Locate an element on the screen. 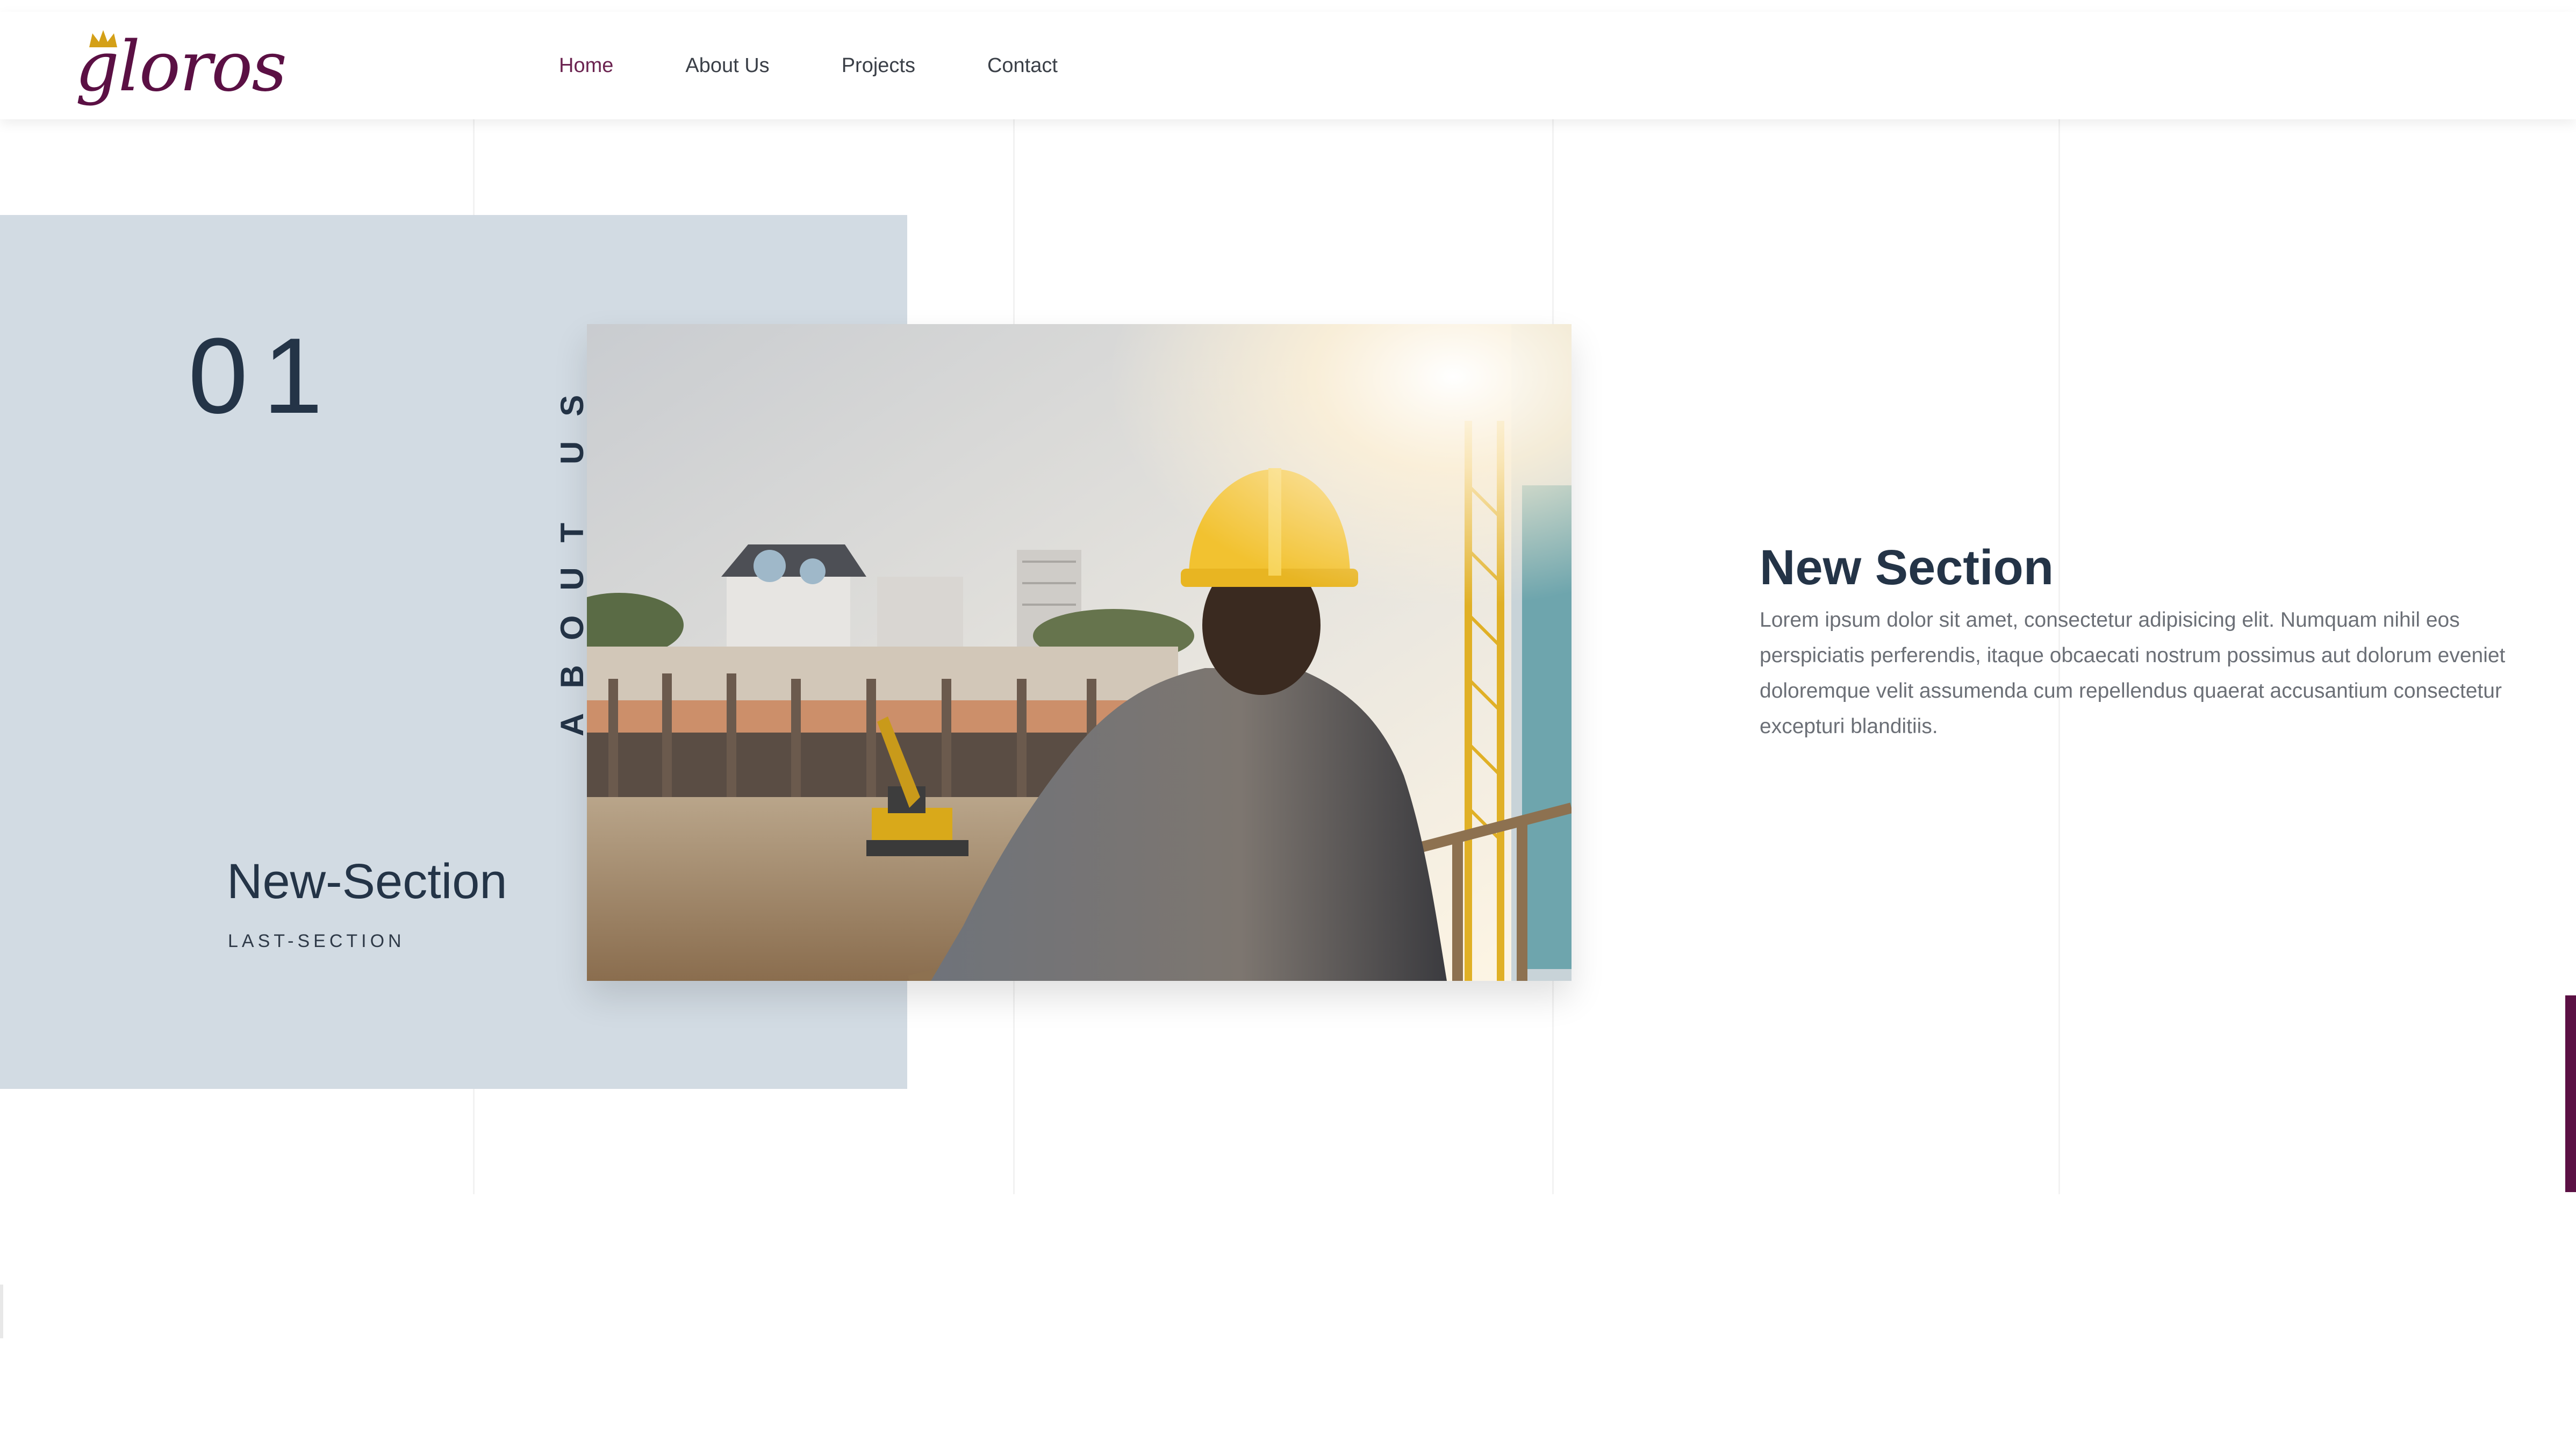  nav-home: Home is located at coordinates (586, 65).